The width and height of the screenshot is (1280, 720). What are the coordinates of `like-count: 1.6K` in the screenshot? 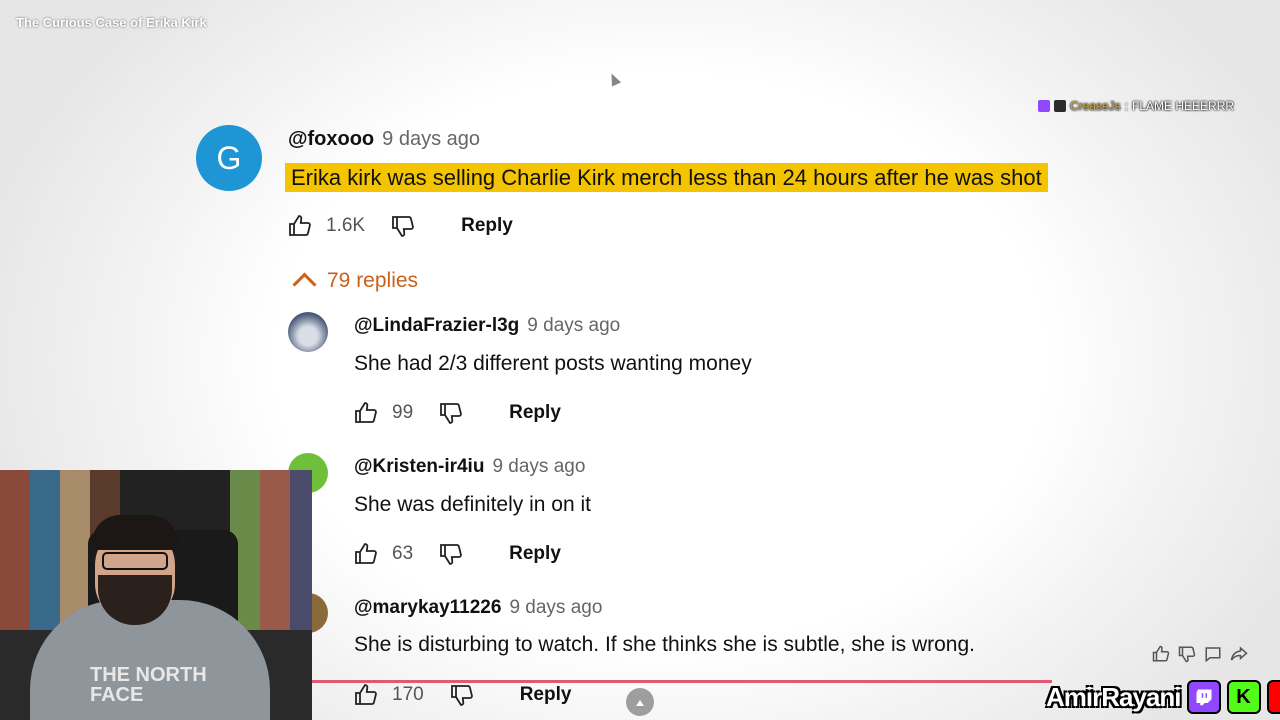 It's located at (346, 225).